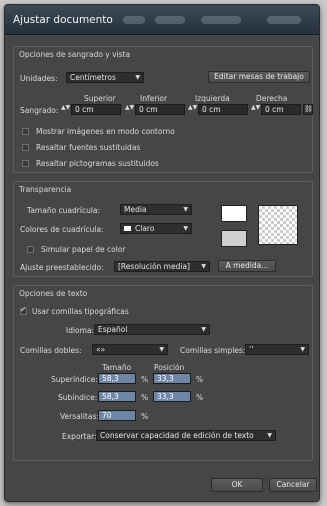  What do you see at coordinates (172, 378) in the screenshot?
I see `superscript-position-field: 33,3` at bounding box center [172, 378].